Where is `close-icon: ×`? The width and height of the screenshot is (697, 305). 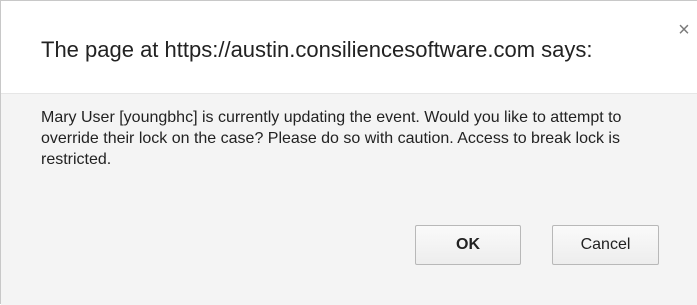 close-icon: × is located at coordinates (684, 30).